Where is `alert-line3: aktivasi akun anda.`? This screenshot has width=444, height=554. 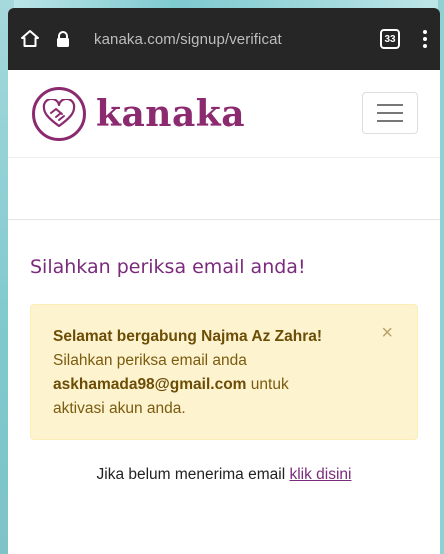
alert-line3: aktivasi akun anda. is located at coordinates (119, 408).